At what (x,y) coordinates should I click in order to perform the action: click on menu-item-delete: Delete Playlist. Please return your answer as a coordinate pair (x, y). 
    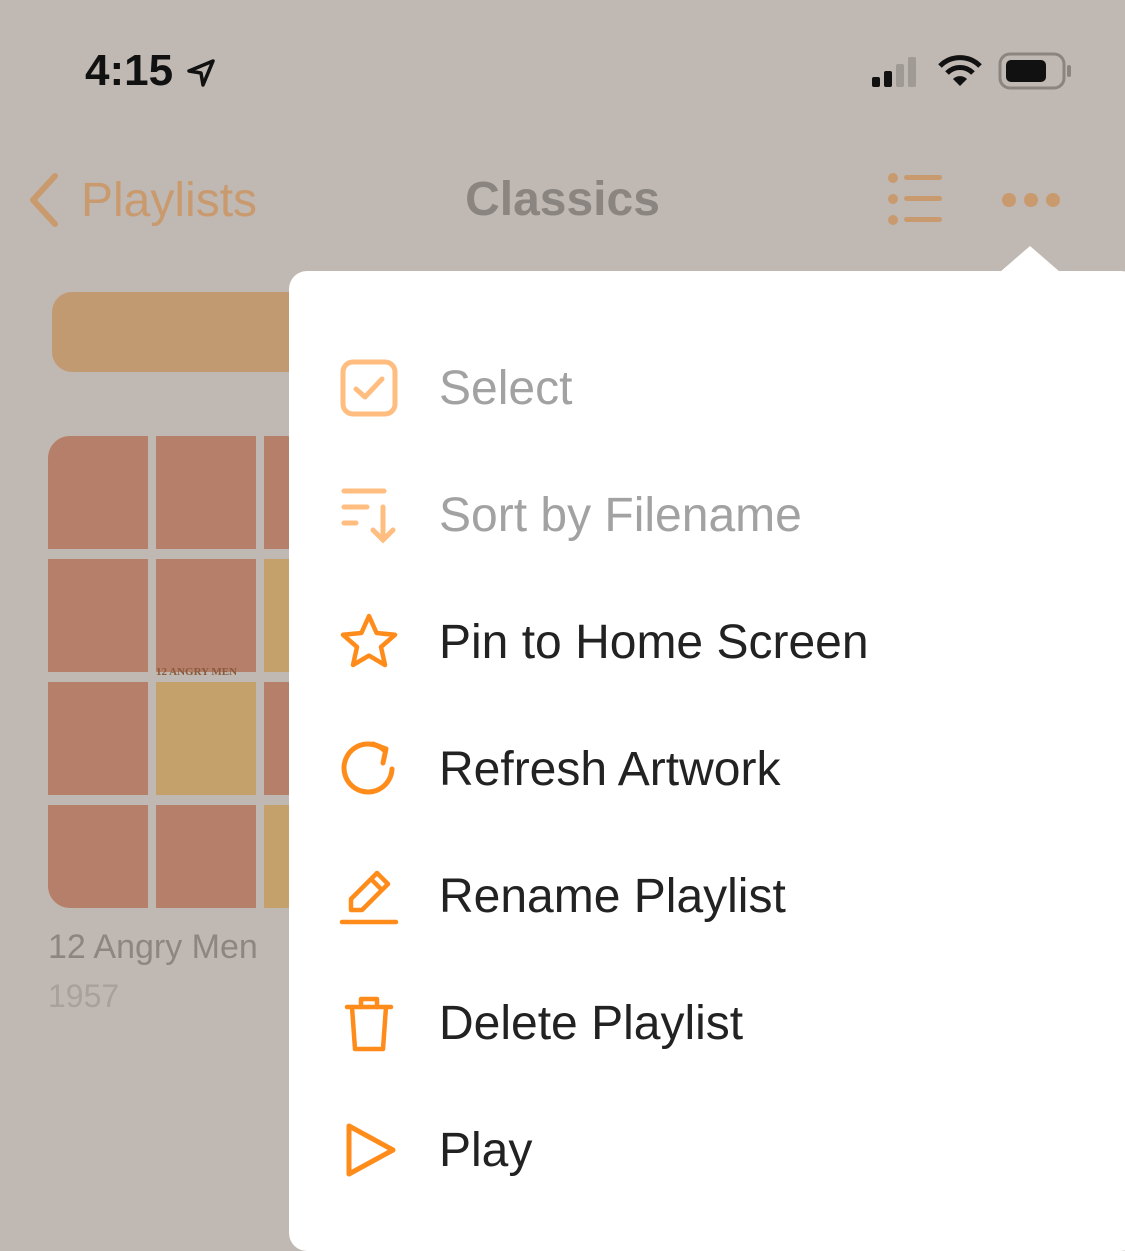
    Looking at the image, I should click on (541, 1023).